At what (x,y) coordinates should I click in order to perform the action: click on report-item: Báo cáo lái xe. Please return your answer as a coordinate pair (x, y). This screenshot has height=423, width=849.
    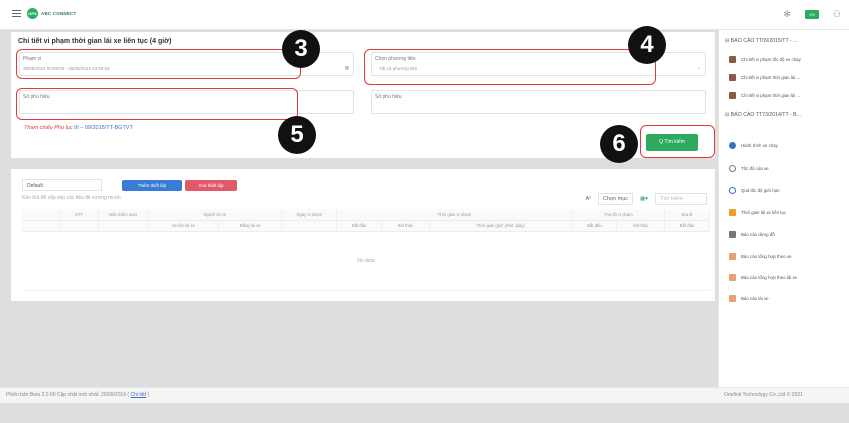
    Looking at the image, I should click on (749, 298).